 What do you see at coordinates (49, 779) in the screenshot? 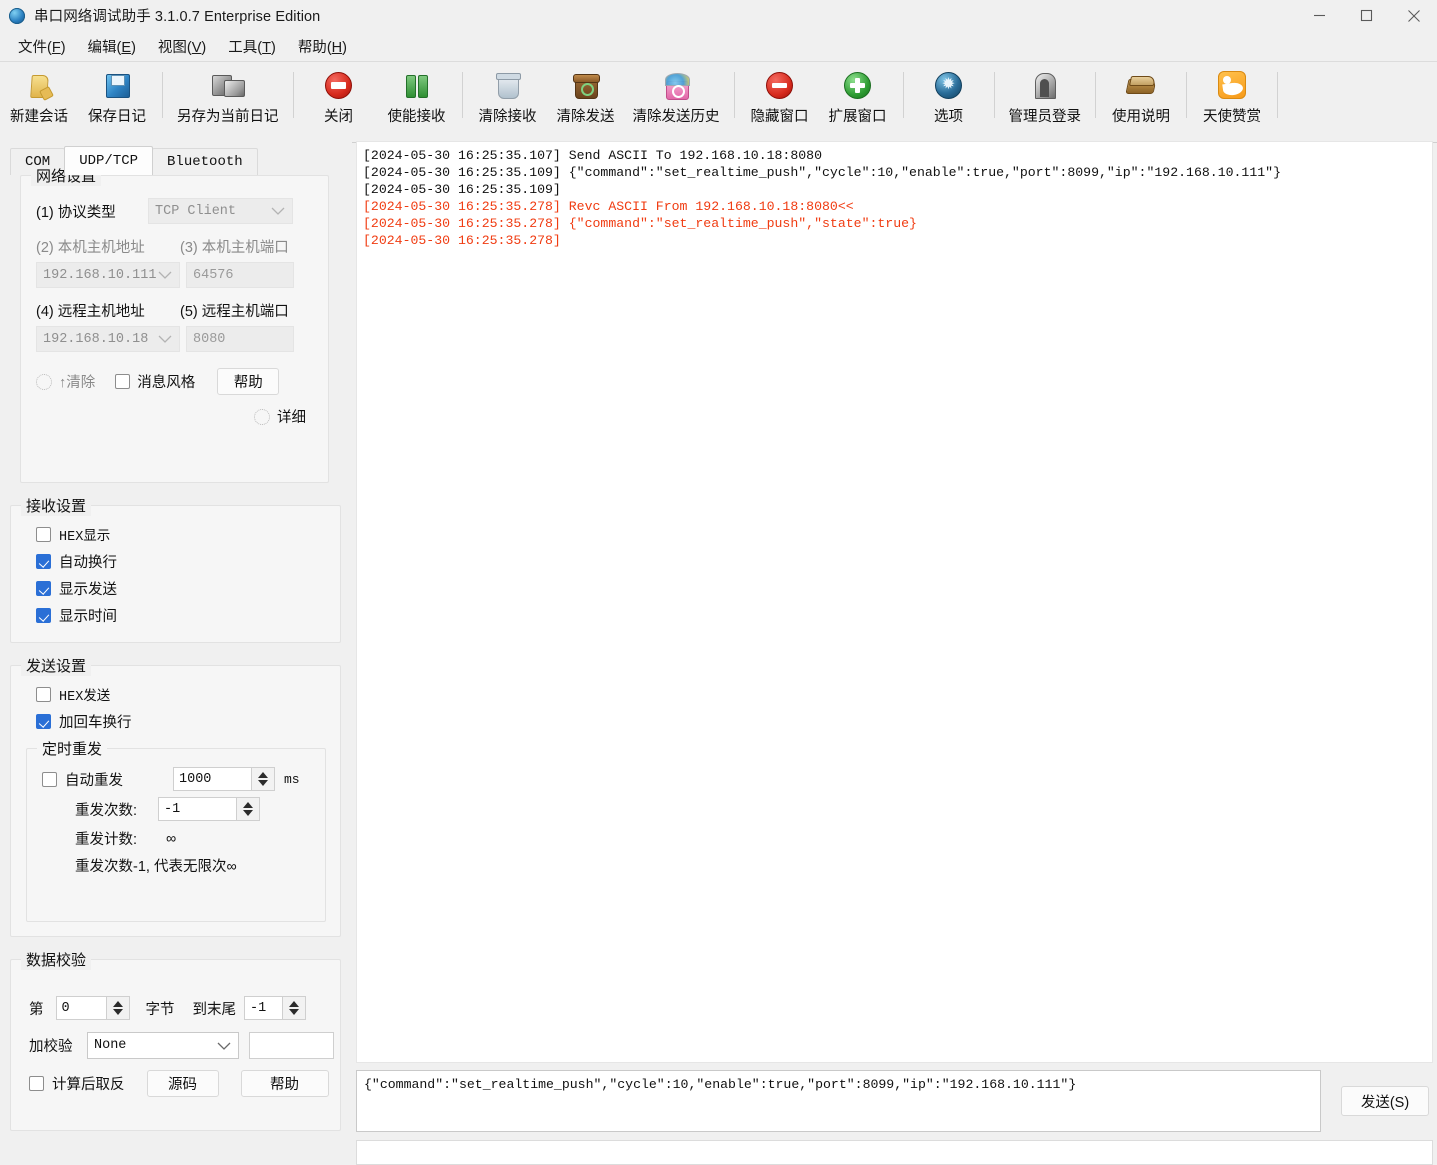
I see `auto-resend-checkbox` at bounding box center [49, 779].